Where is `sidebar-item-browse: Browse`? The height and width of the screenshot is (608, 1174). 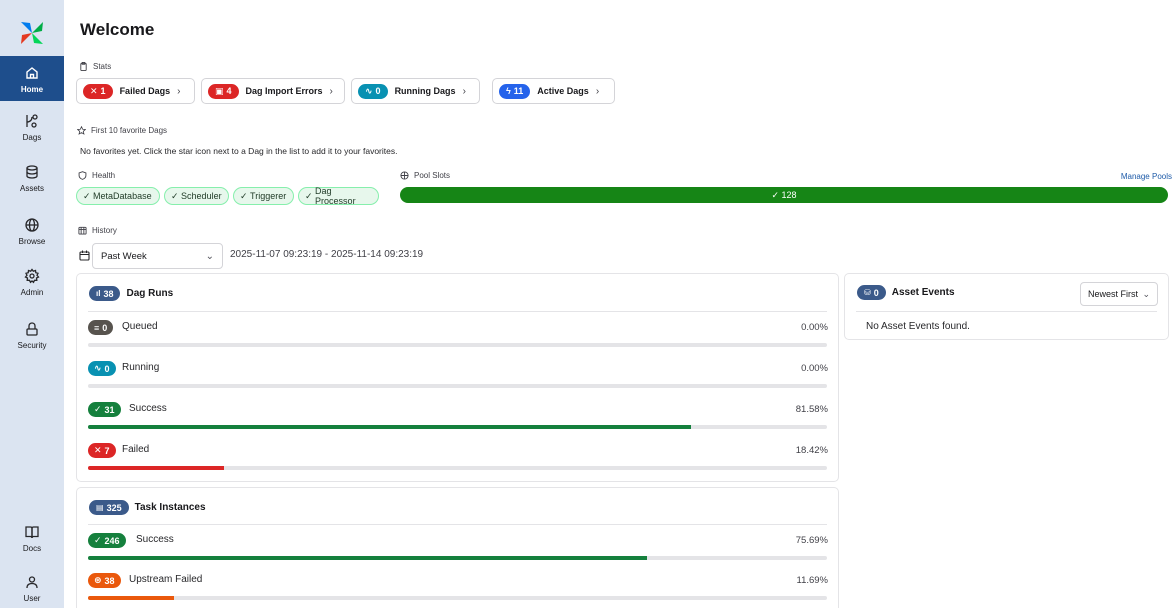 sidebar-item-browse: Browse is located at coordinates (32, 236).